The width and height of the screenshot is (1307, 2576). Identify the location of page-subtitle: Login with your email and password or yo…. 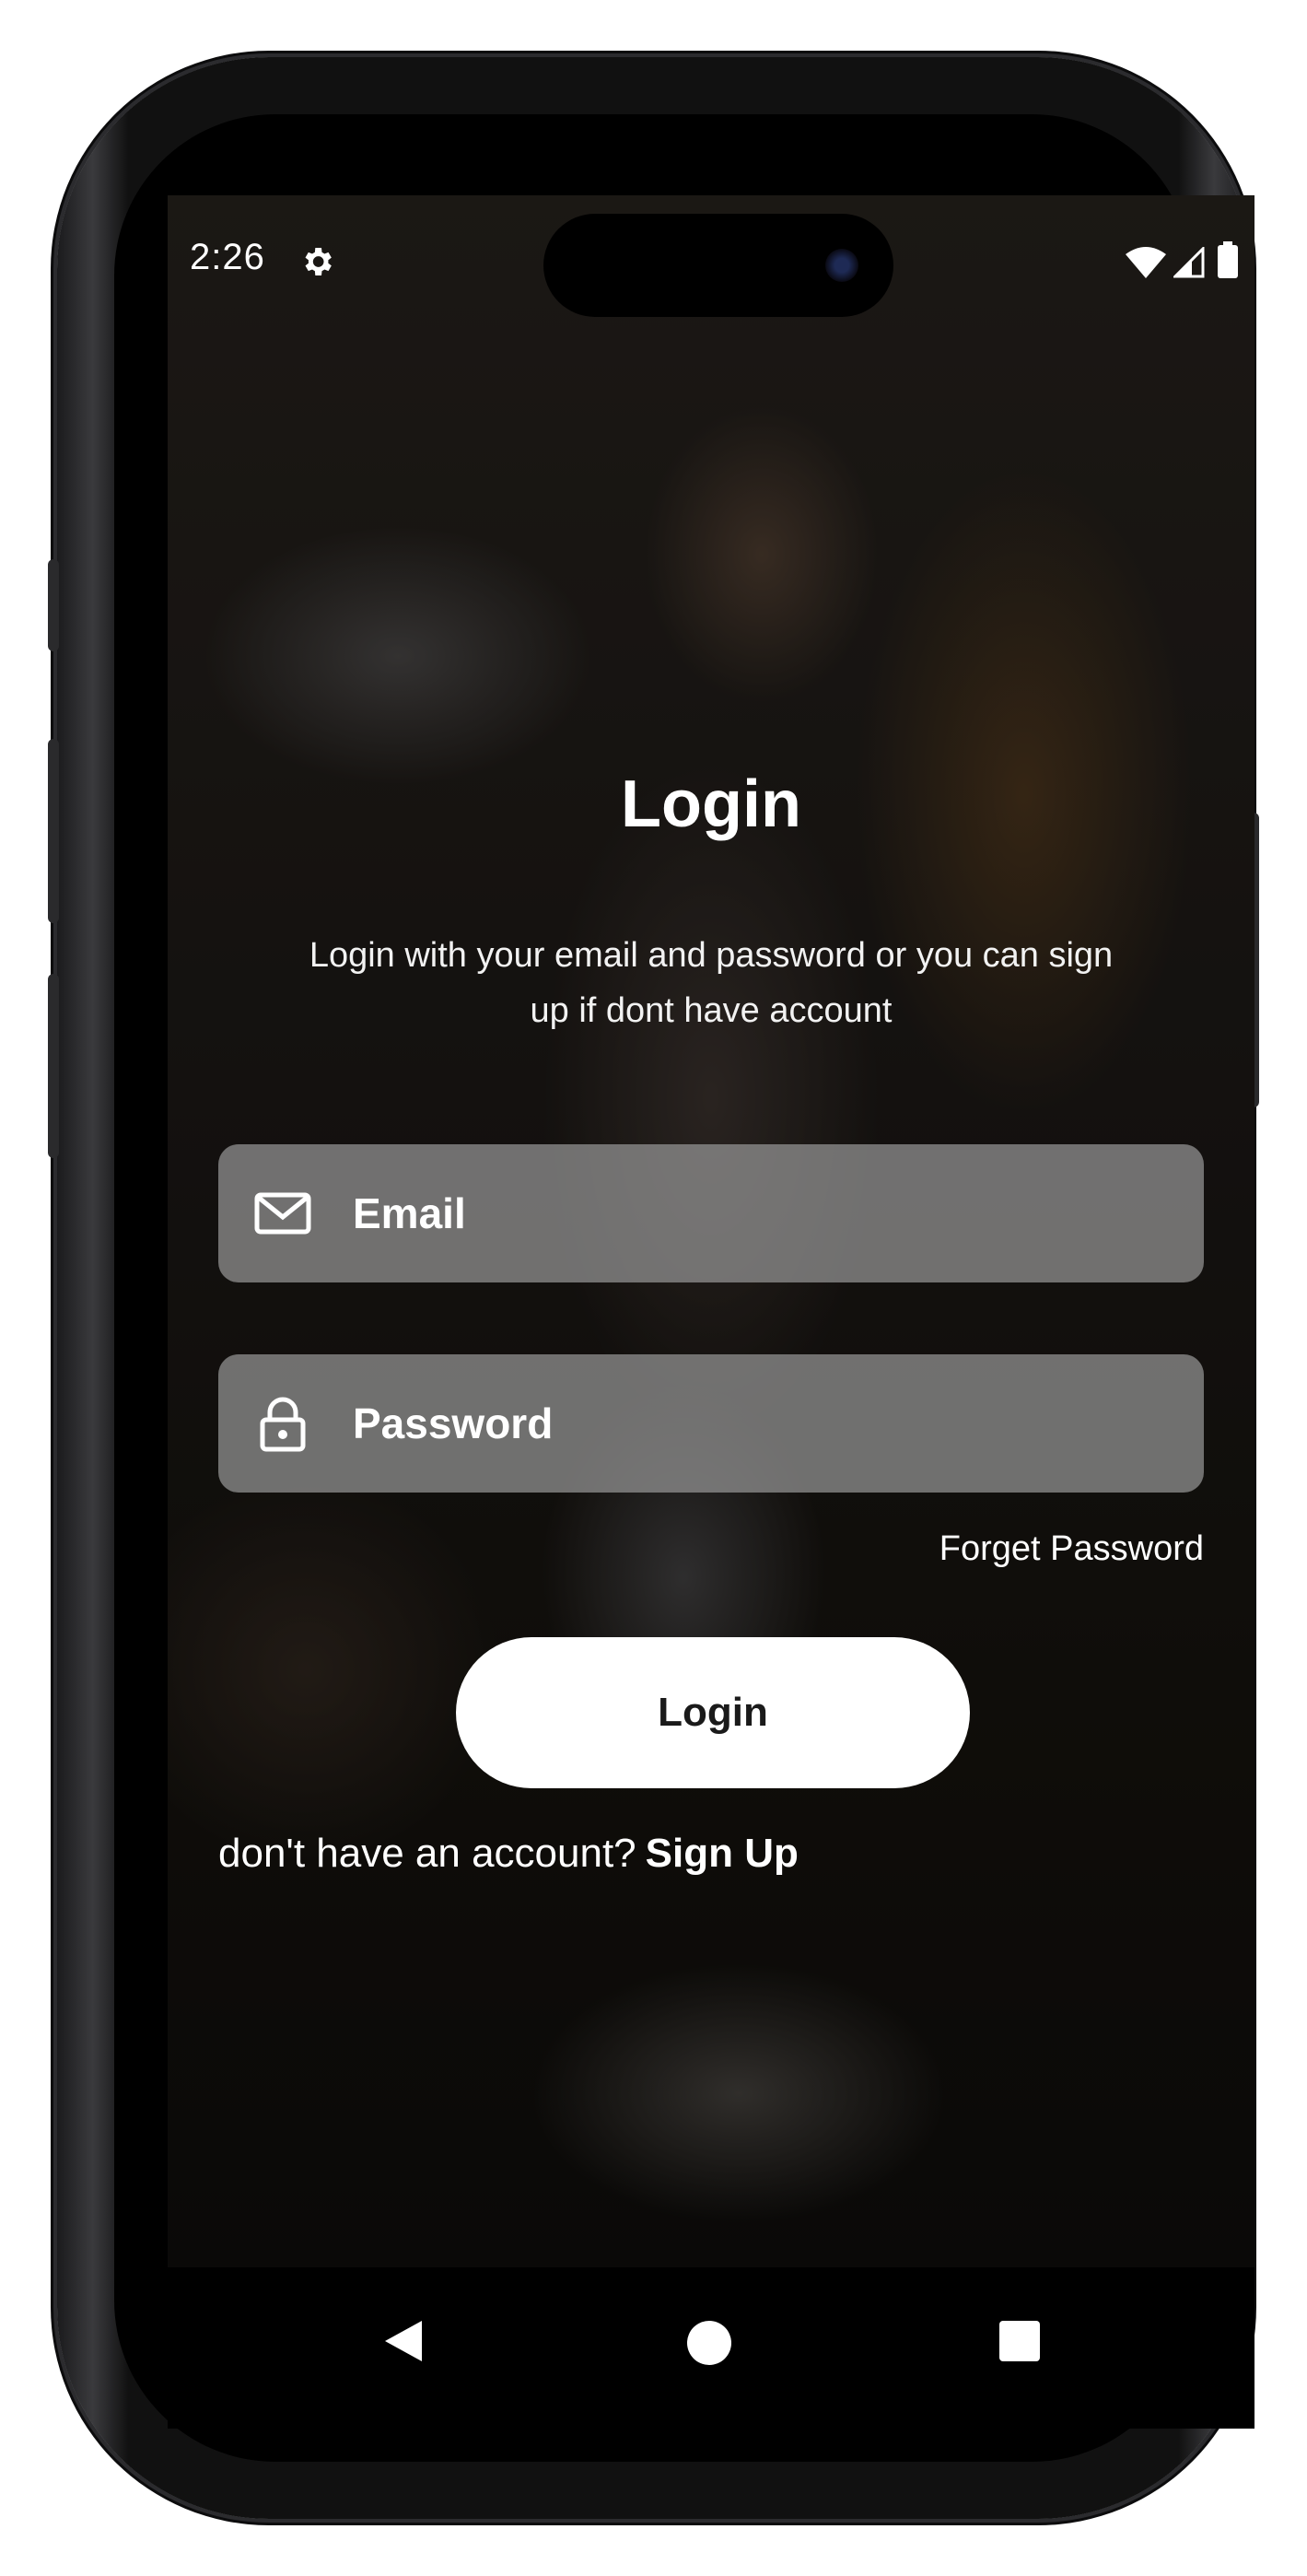
(711, 983).